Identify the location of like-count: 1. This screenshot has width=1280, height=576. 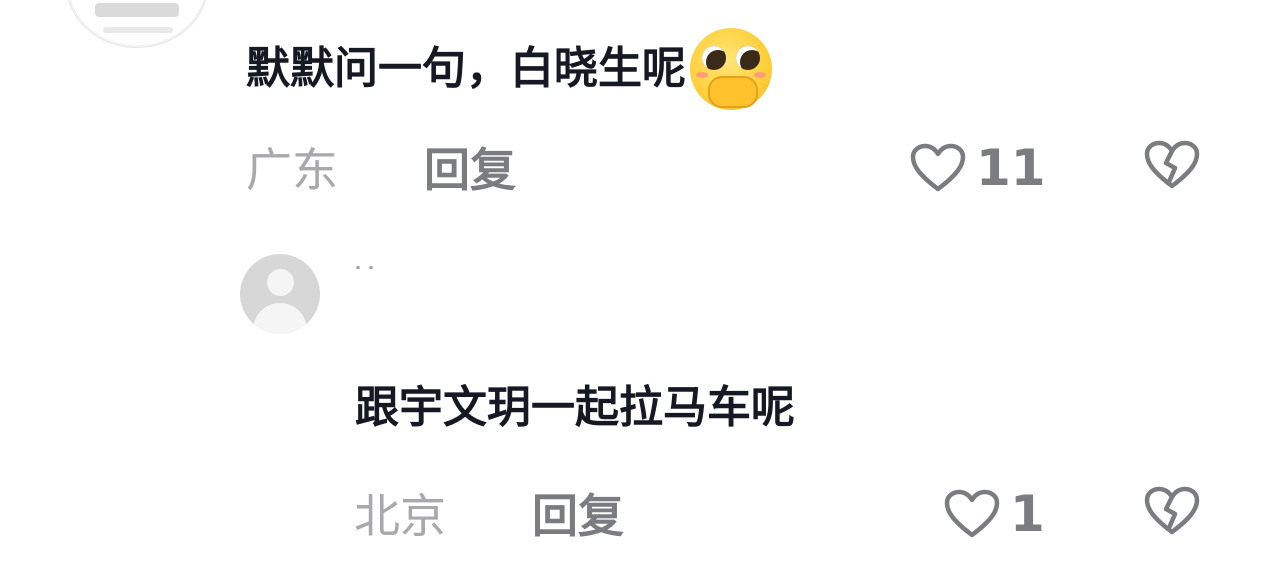
(1027, 514).